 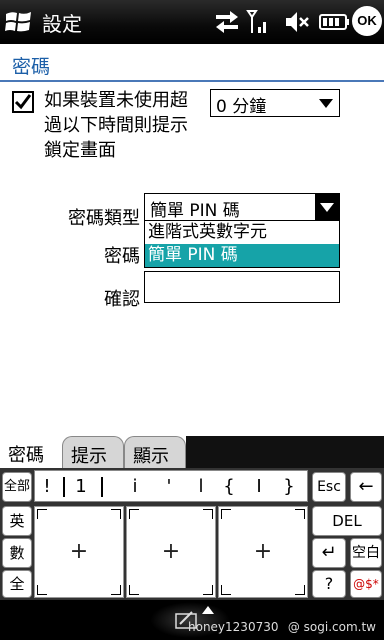 I want to click on watermark-site: @ sogi.com.tw, so click(x=331, y=627).